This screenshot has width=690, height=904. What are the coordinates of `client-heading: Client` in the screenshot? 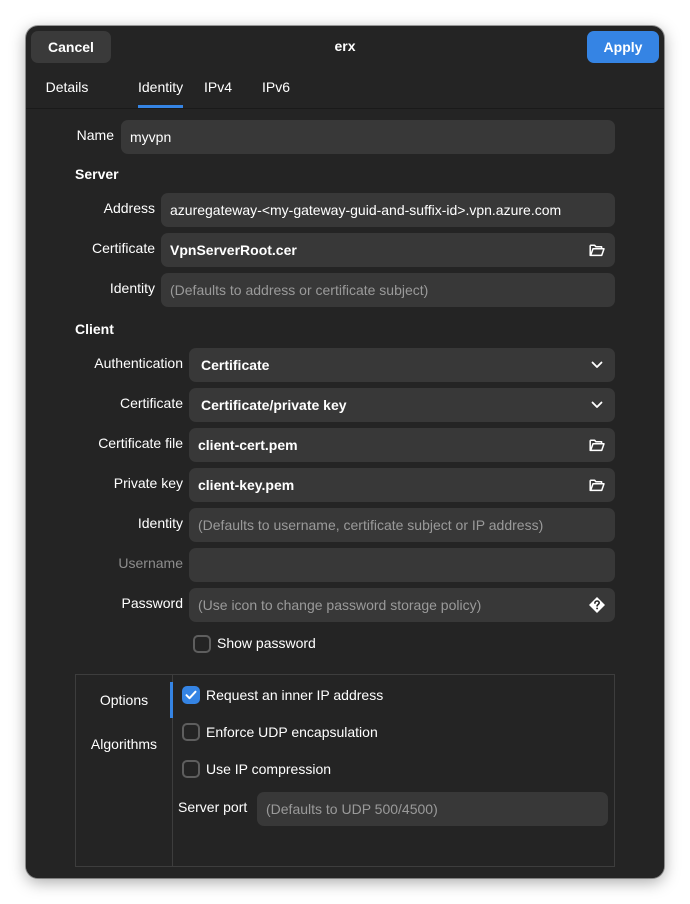 It's located at (94, 329).